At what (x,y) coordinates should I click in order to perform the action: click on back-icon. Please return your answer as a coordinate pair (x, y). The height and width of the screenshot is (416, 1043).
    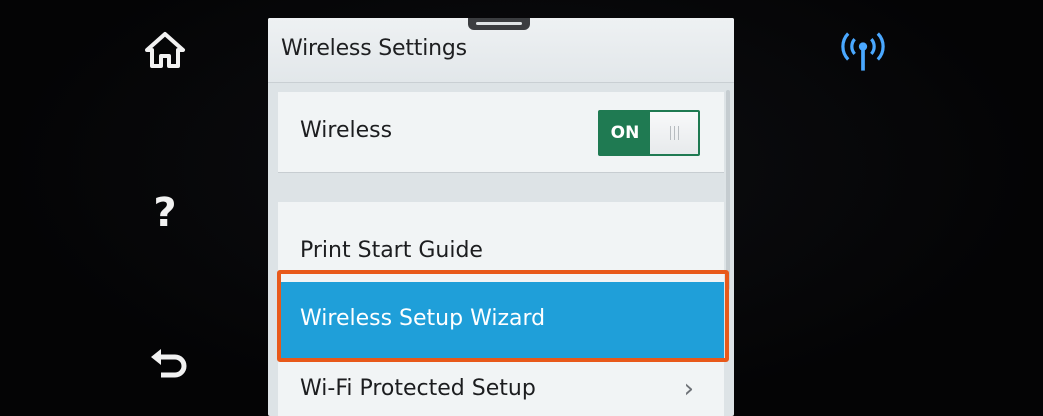
    Looking at the image, I should click on (169, 363).